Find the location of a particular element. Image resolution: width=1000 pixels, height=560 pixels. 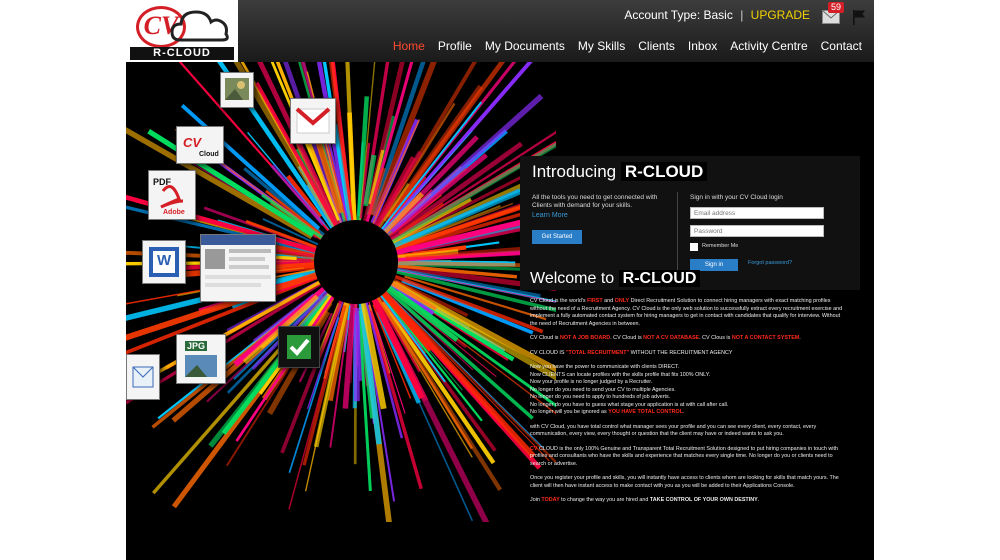

p6-cv: CV is located at coordinates (534, 448).